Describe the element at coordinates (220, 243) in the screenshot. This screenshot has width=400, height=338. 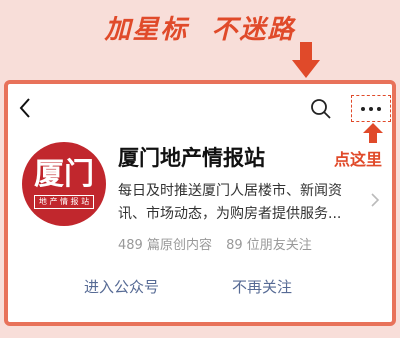
I see `account-stats: 489 篇原创内容 89 位朋友关注` at that location.